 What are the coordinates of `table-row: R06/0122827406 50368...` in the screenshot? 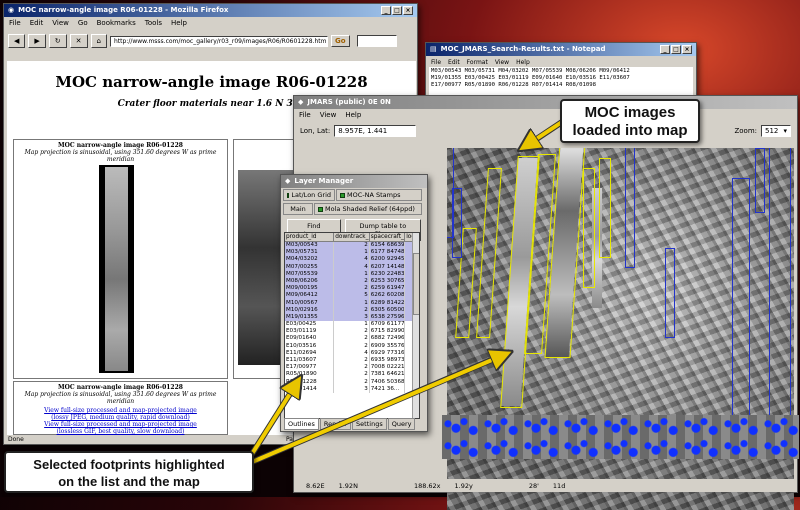 It's located at (352, 382).